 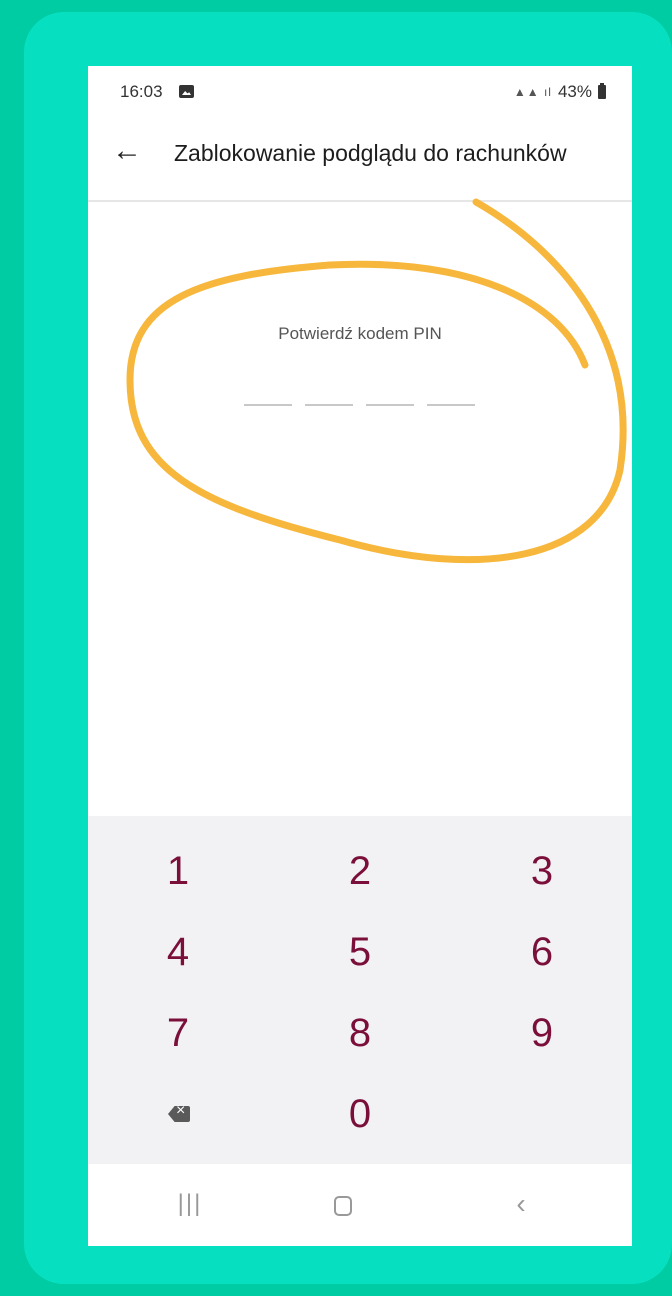 What do you see at coordinates (343, 1206) in the screenshot?
I see `home-icon` at bounding box center [343, 1206].